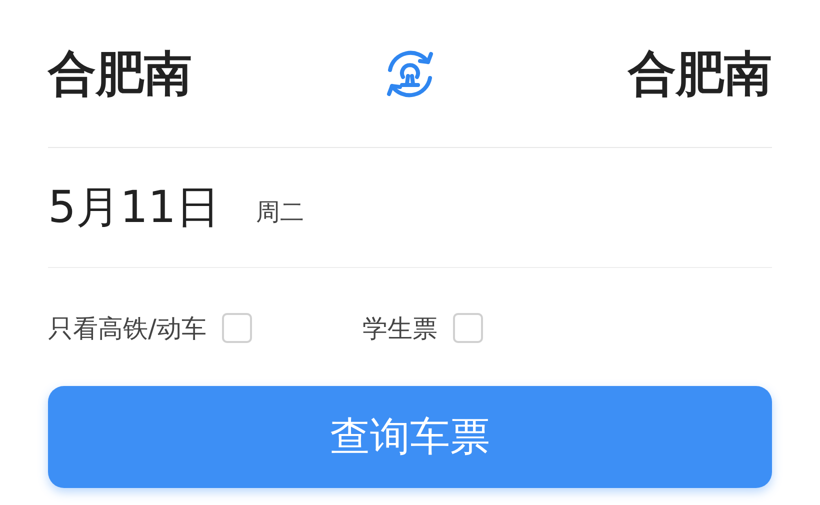  Describe the element at coordinates (400, 328) in the screenshot. I see `option-label: 学生票` at that location.